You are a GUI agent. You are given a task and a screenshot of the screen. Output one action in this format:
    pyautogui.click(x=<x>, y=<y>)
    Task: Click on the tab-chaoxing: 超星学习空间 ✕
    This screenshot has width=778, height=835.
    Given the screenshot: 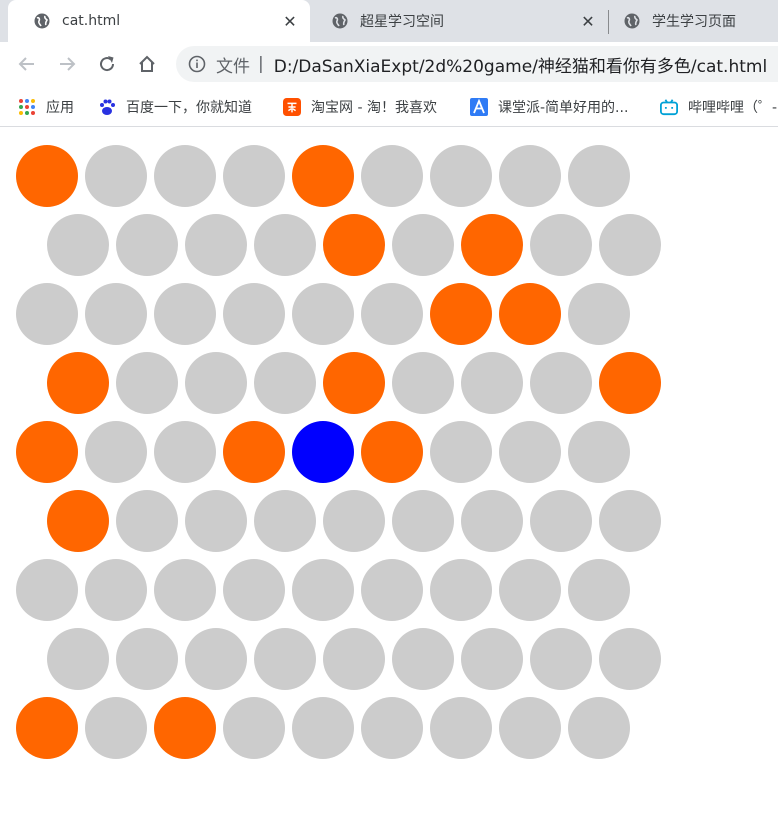 What is the action you would take?
    pyautogui.click(x=457, y=21)
    